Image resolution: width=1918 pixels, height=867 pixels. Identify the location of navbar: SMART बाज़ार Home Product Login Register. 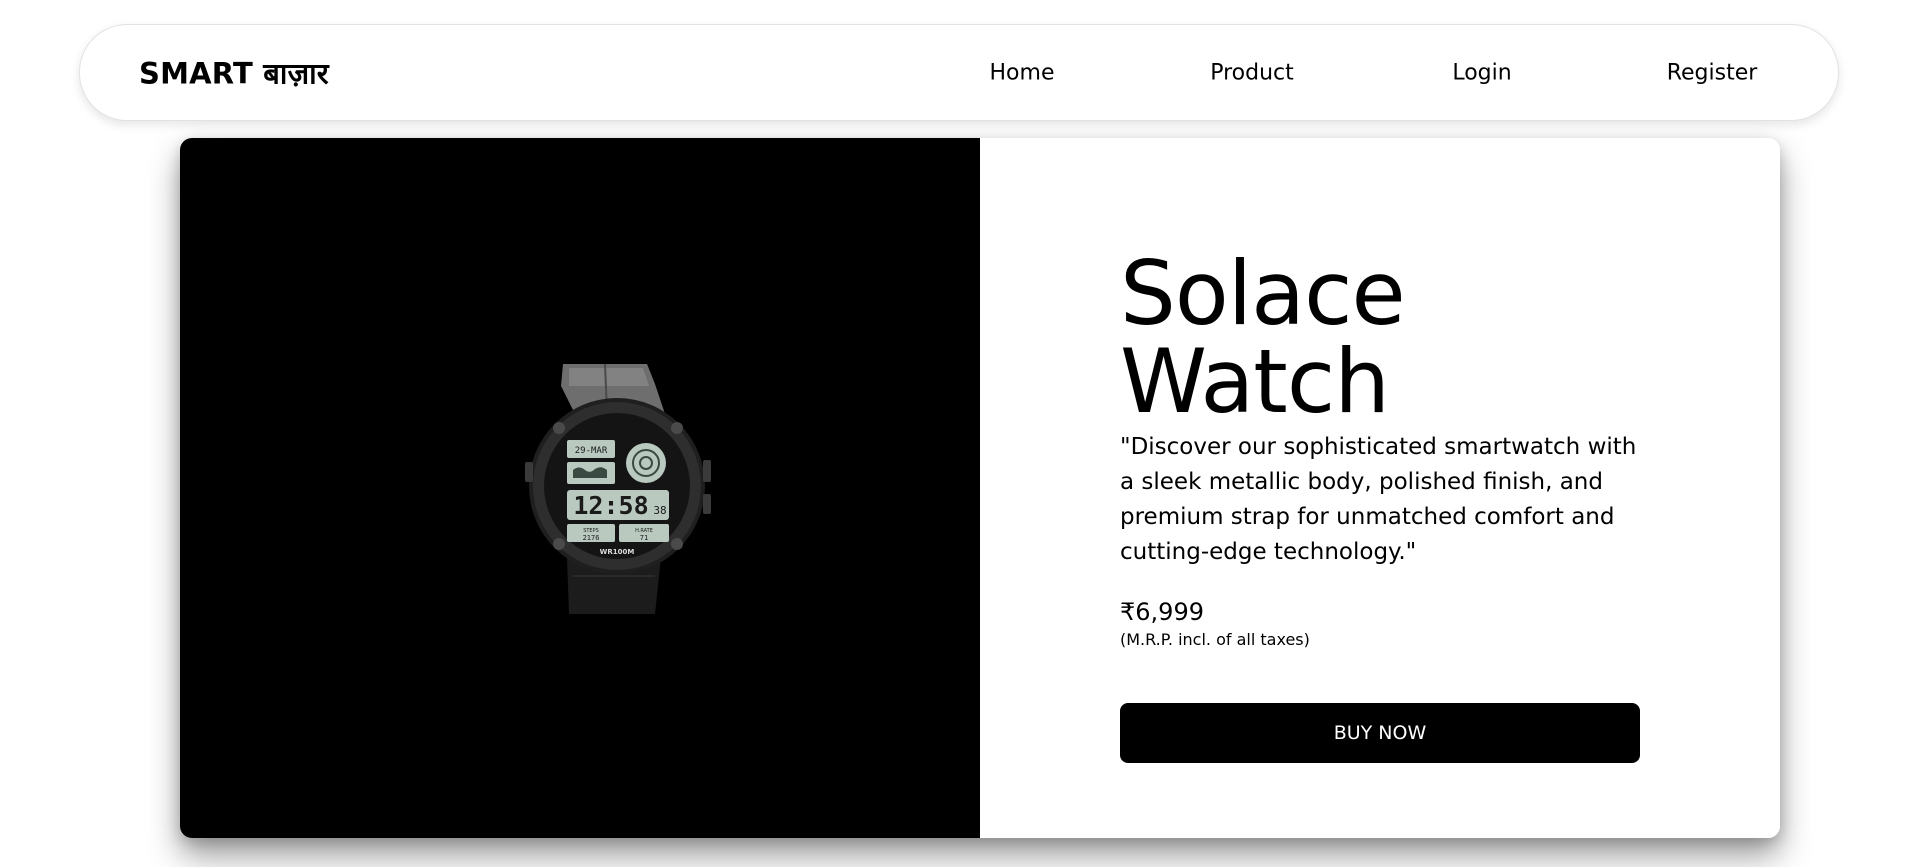
(959, 72).